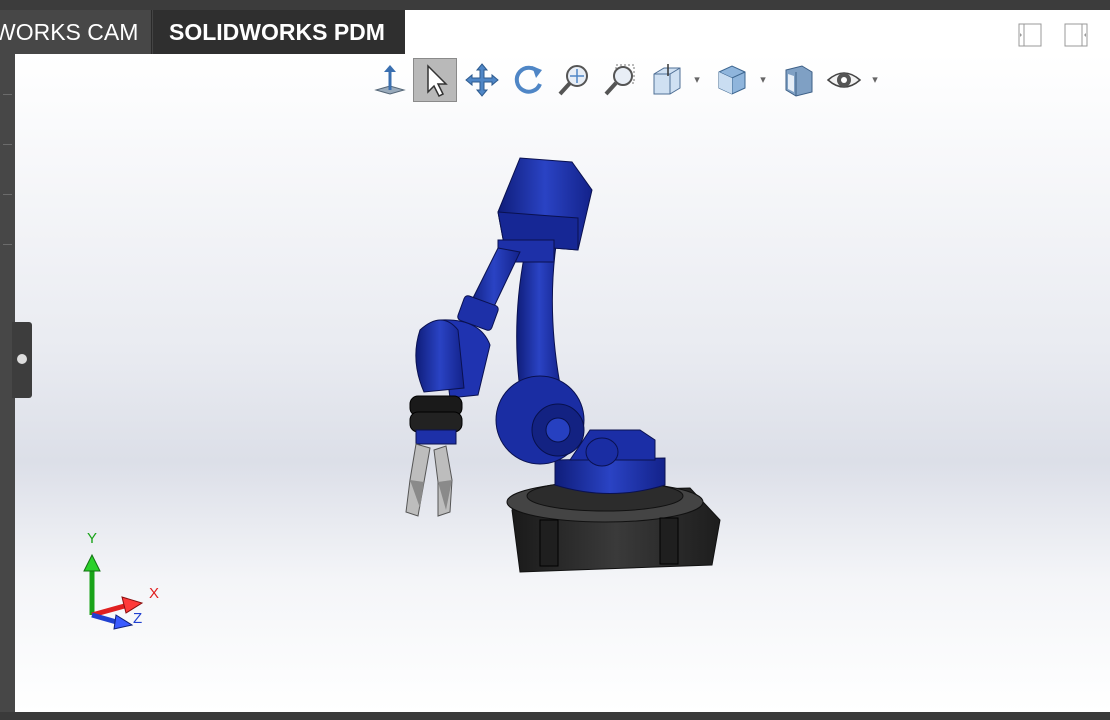  I want to click on collapse-left-panel-button, so click(1031, 36).